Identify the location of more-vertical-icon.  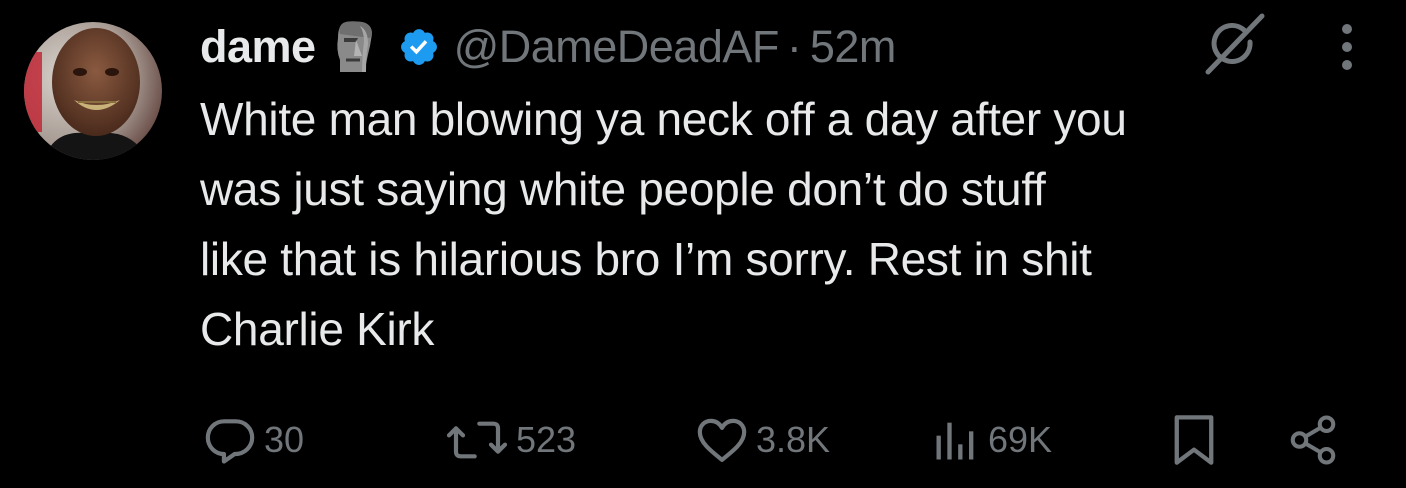
(1347, 50).